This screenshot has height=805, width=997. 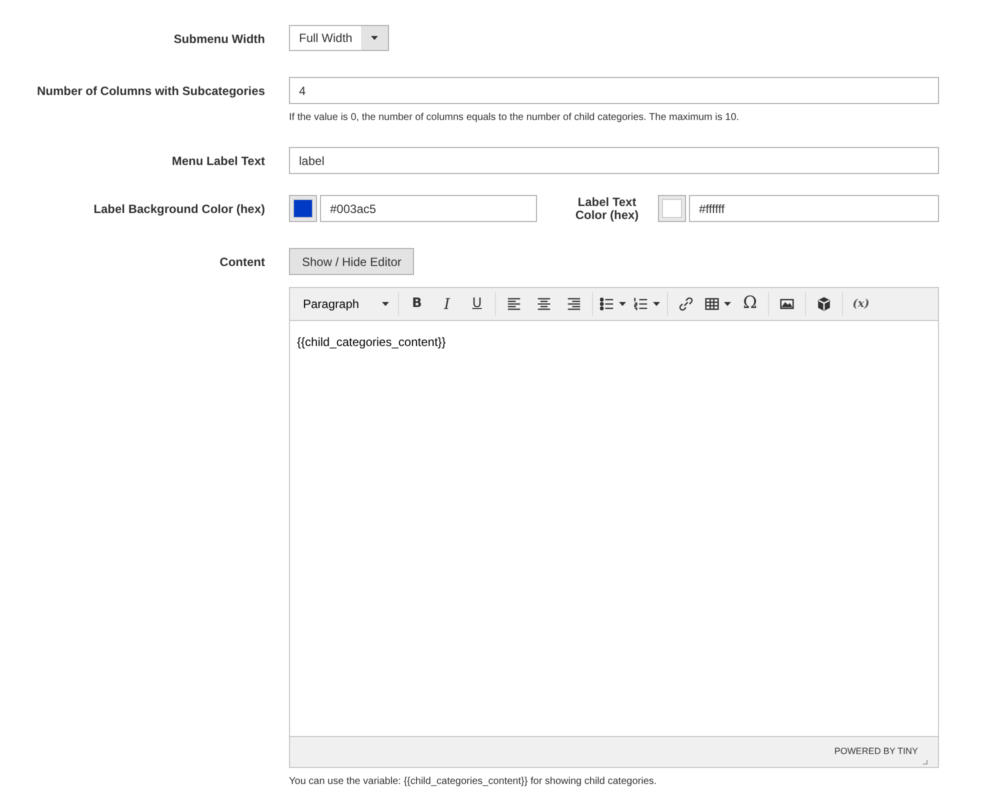 I want to click on field-label: Menu Label Text, so click(x=217, y=161).